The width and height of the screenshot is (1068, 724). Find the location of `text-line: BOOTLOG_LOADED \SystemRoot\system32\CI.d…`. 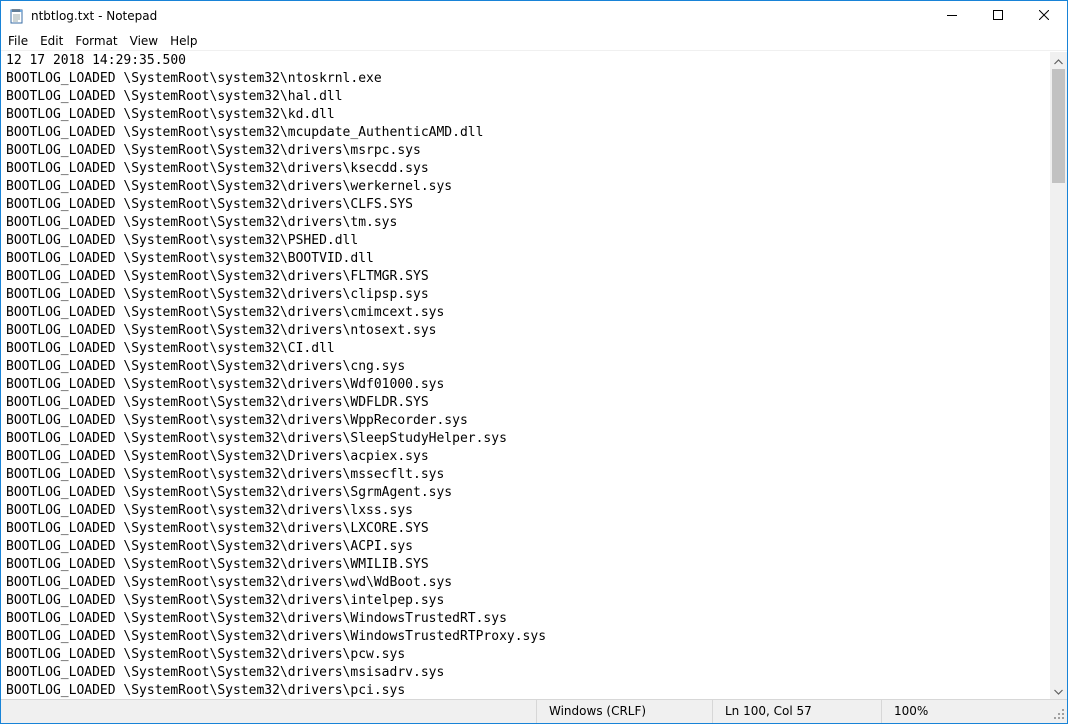

text-line: BOOTLOG_LOADED \SystemRoot\system32\CI.d… is located at coordinates (276, 349).